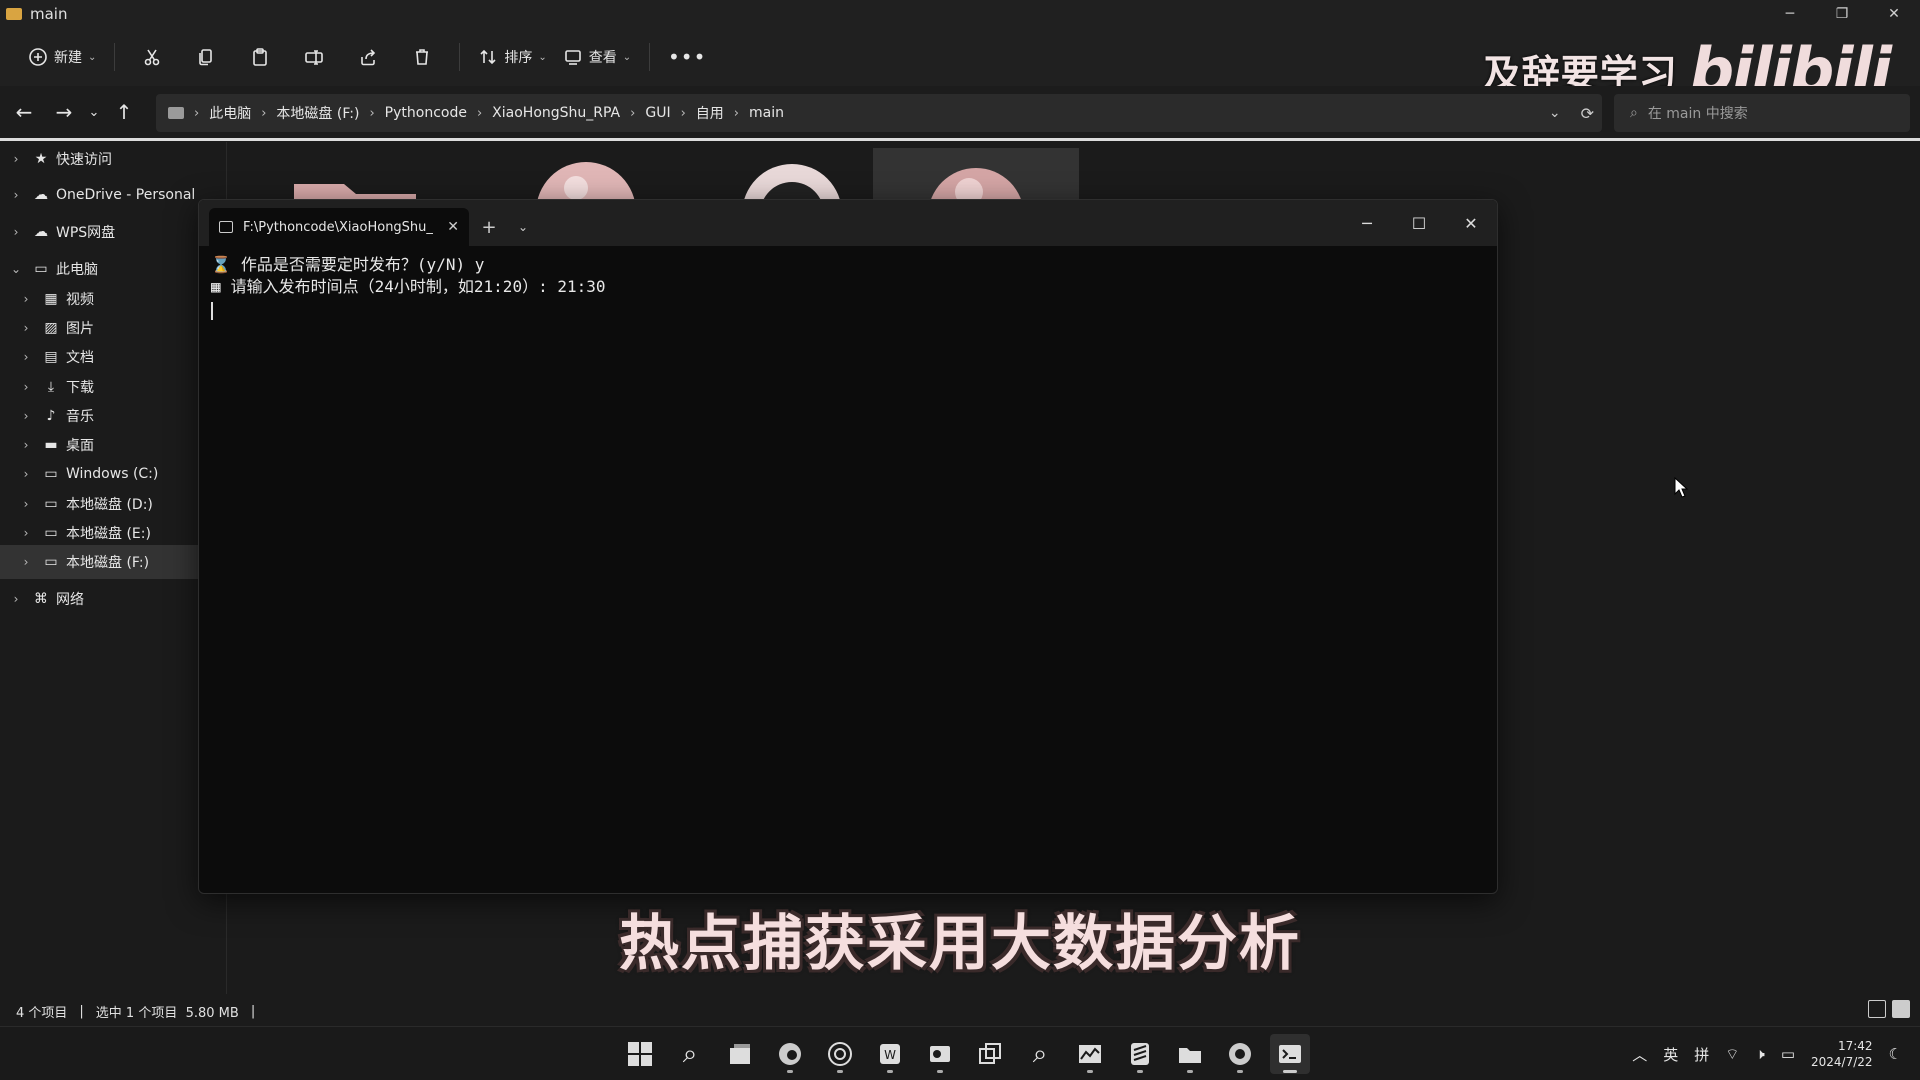 Image resolution: width=1920 pixels, height=1080 pixels. Describe the element at coordinates (368, 57) in the screenshot. I see `share-button` at that location.